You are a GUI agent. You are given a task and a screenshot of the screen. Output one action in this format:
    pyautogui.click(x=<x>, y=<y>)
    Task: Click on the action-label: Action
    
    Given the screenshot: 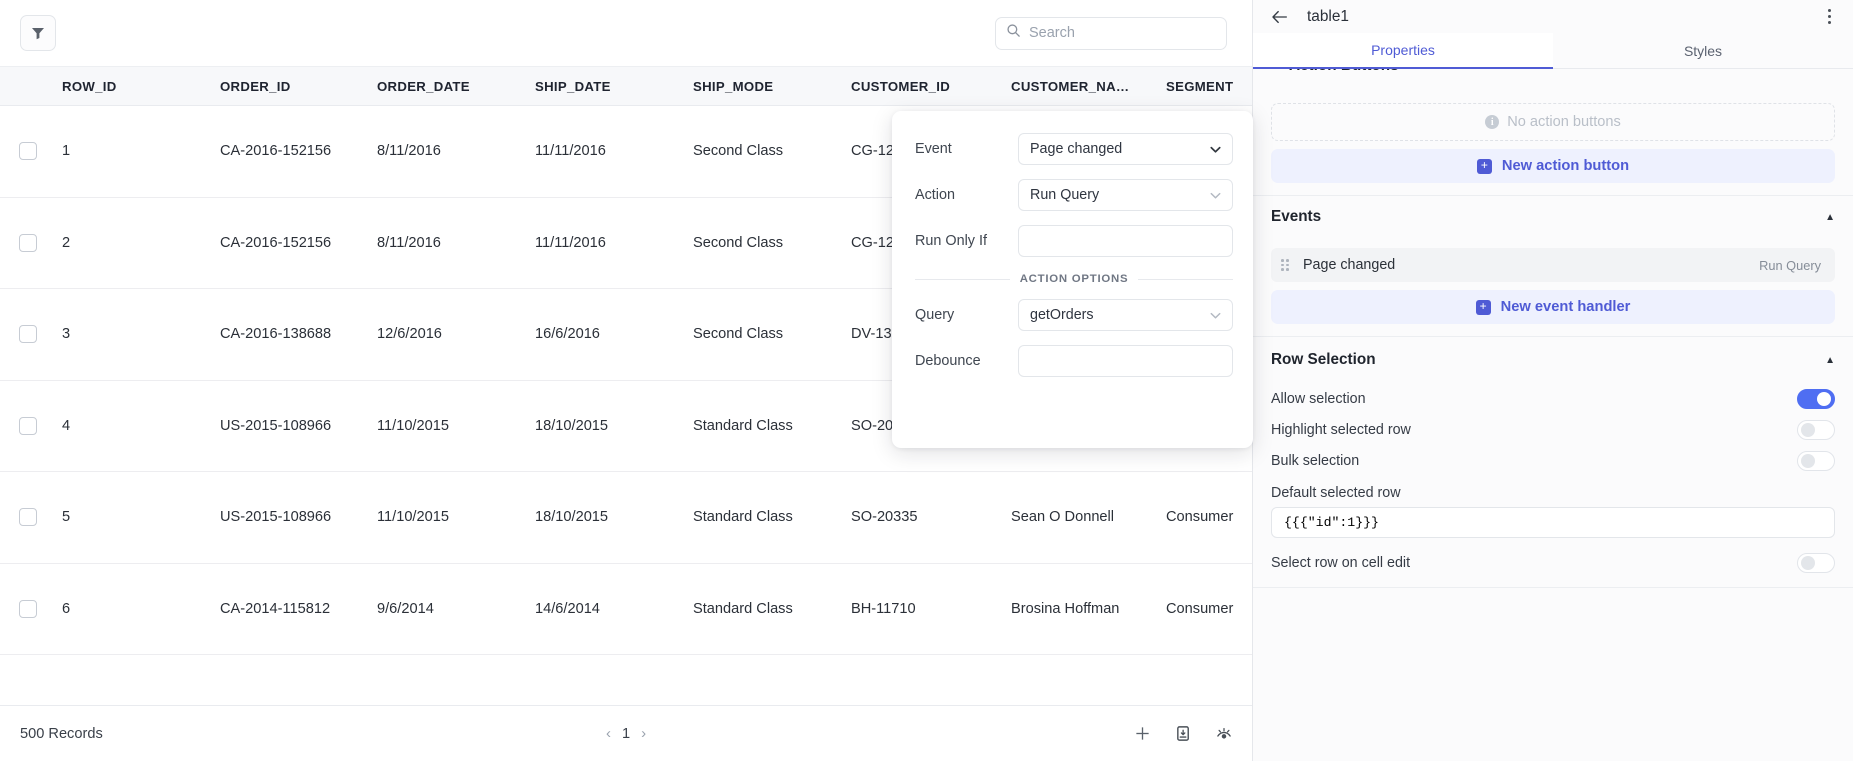 What is the action you would take?
    pyautogui.click(x=935, y=195)
    